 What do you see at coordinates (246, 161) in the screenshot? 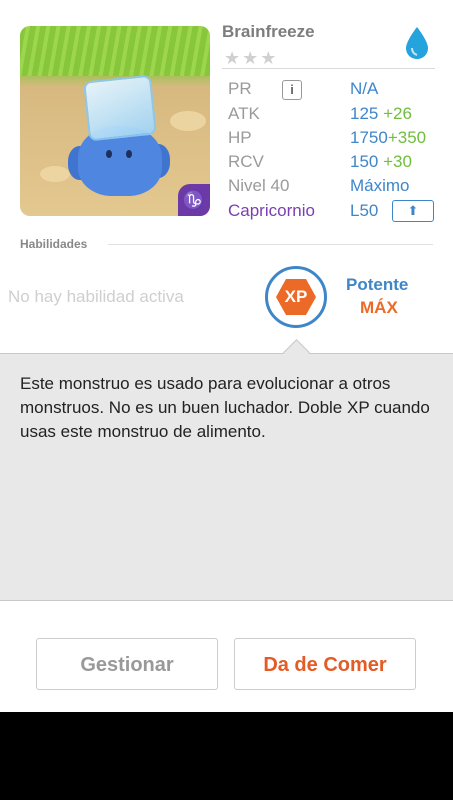
I see `rcv-label: RCV` at bounding box center [246, 161].